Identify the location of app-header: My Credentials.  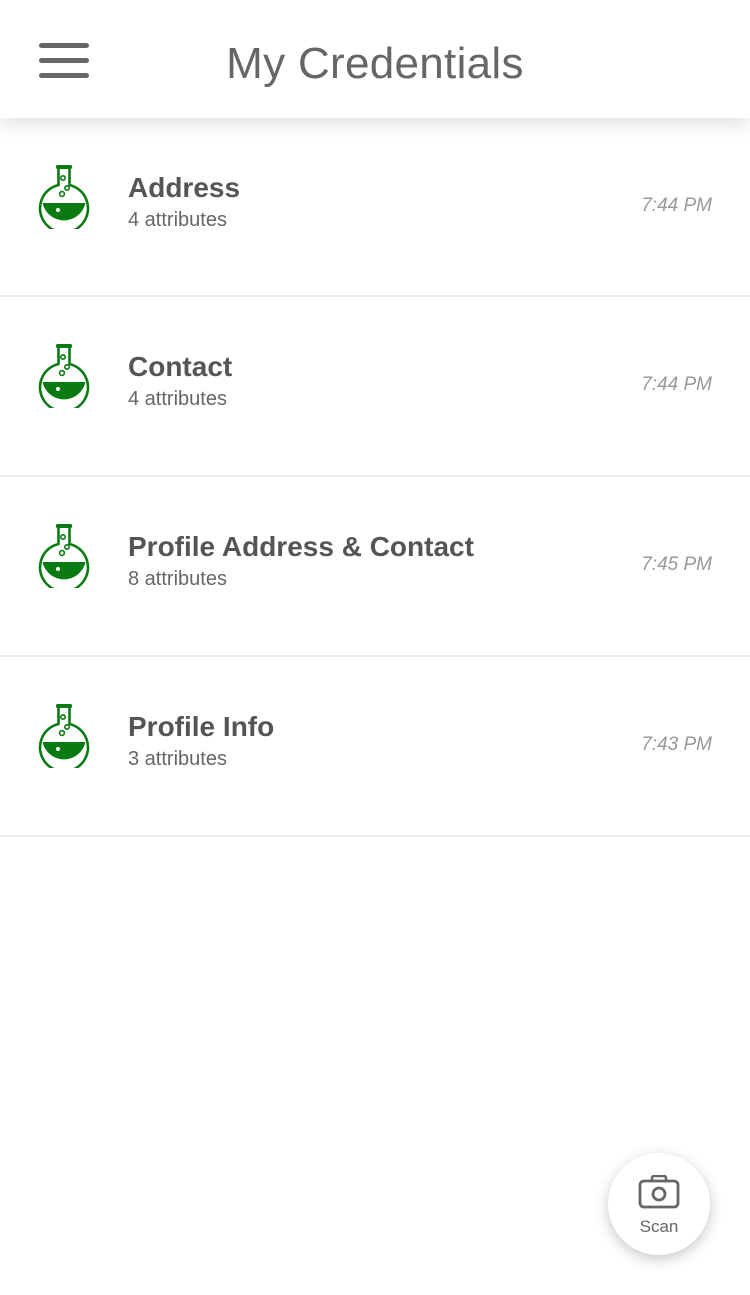
(375, 59).